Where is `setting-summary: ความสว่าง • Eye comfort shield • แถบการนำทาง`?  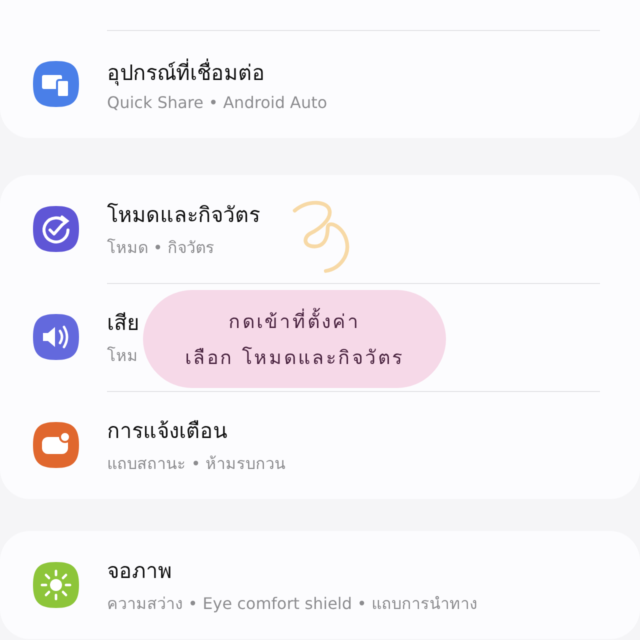
setting-summary: ความสว่าง • Eye comfort shield • แถบการนำทาง is located at coordinates (292, 604).